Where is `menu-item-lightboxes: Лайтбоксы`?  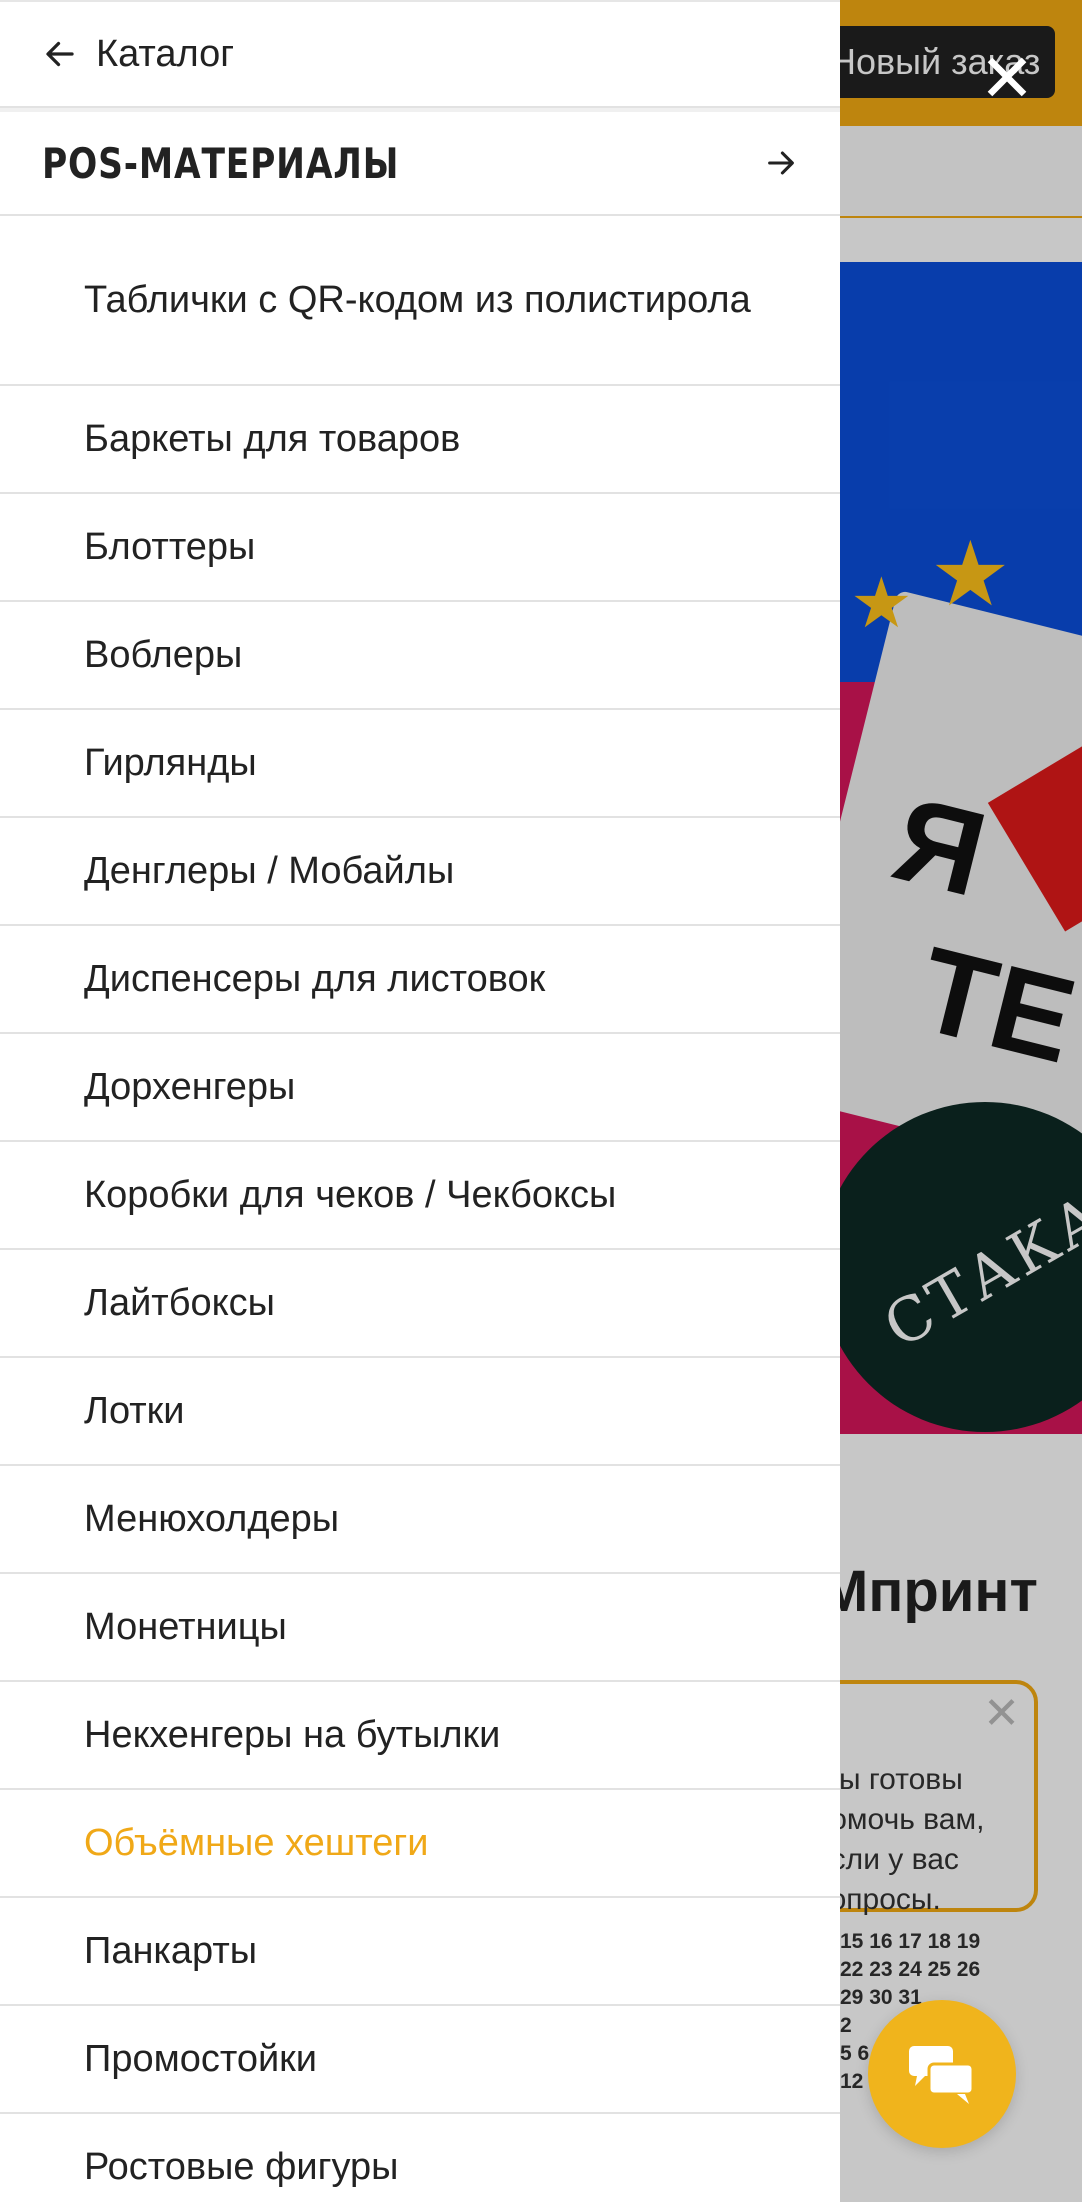
menu-item-lightboxes: Лайтбоксы is located at coordinates (420, 1304).